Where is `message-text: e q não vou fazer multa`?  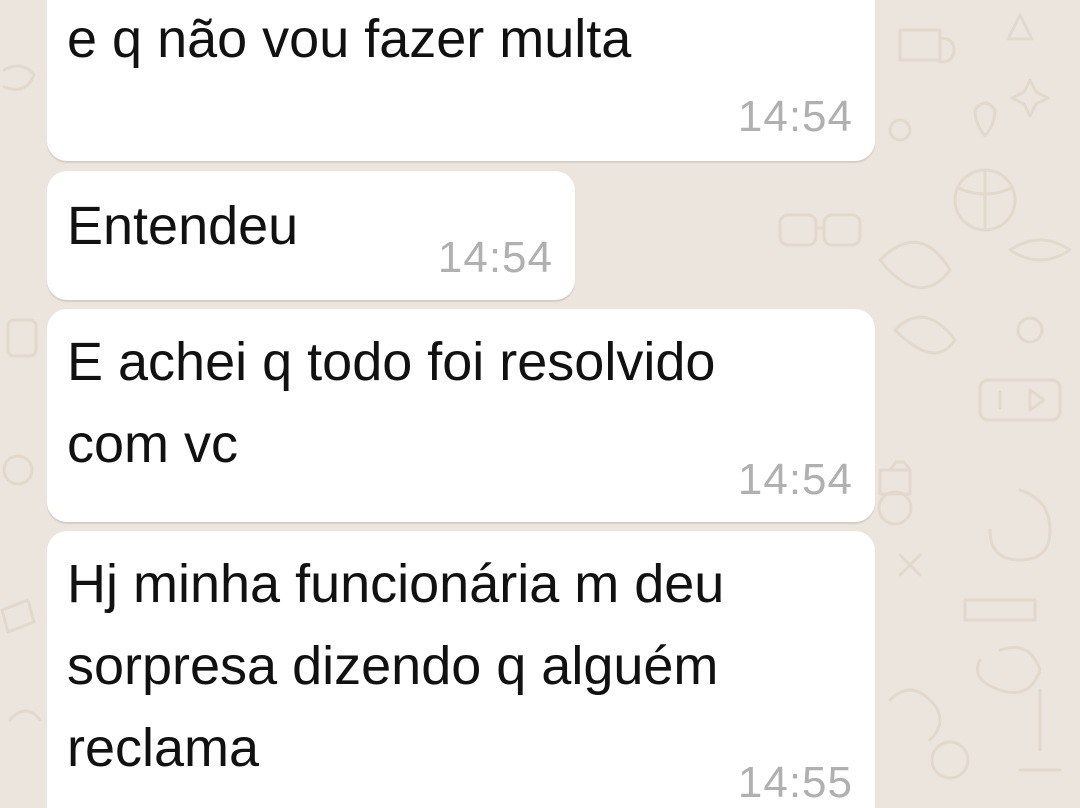 message-text: e q não vou fazer multa is located at coordinates (349, 39).